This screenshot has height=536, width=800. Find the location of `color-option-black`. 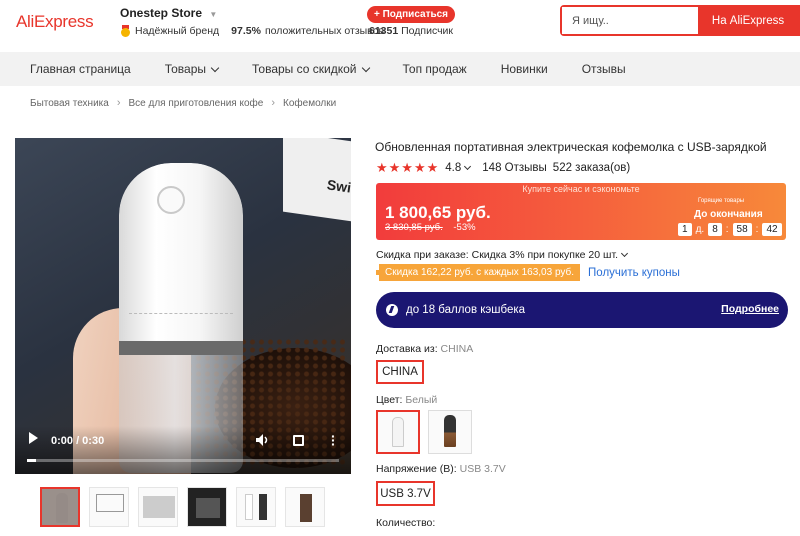

color-option-black is located at coordinates (450, 432).